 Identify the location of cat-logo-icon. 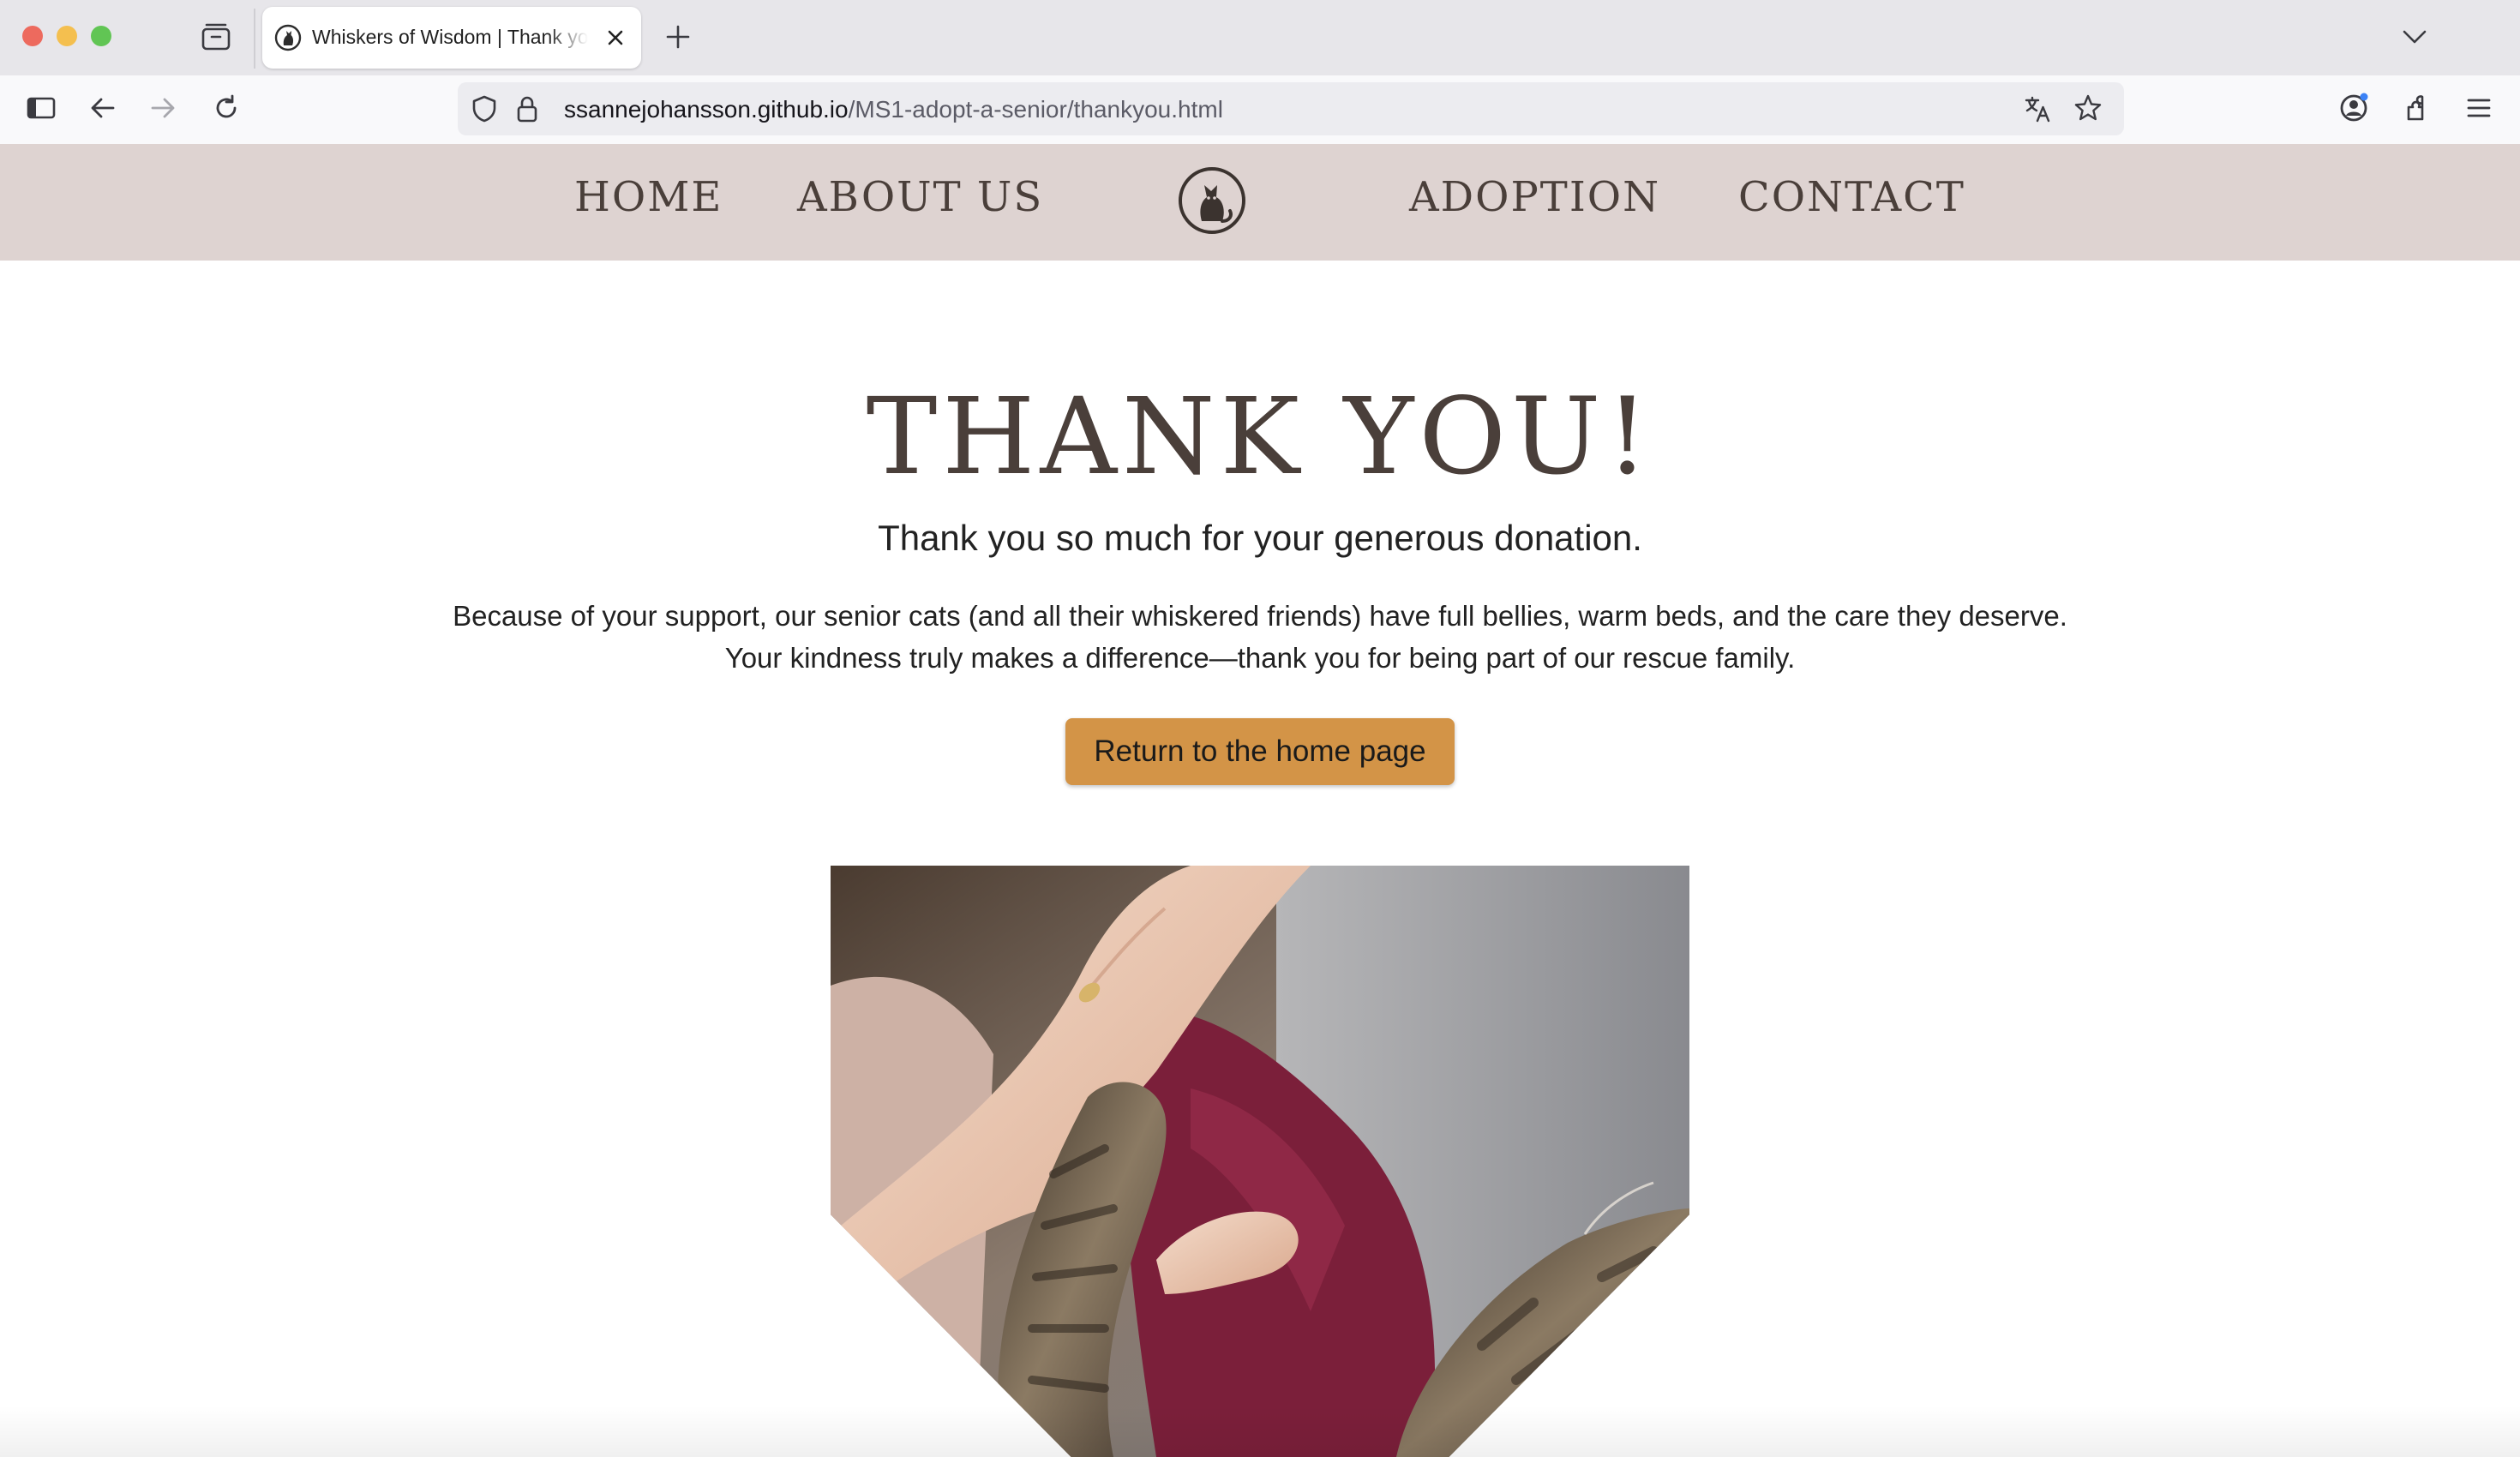
(1212, 201).